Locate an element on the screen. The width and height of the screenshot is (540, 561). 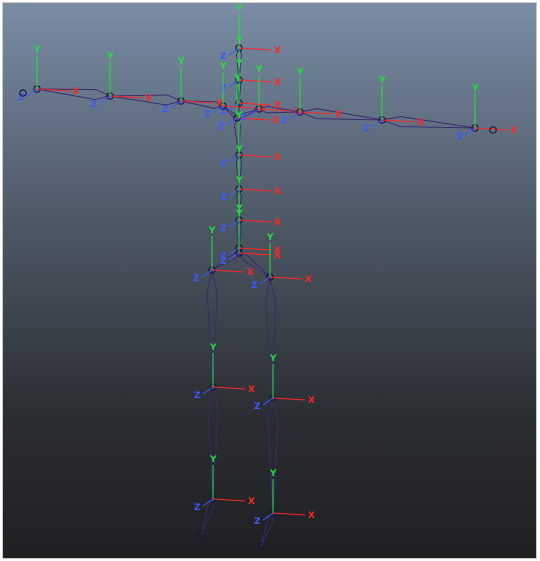
axis-z-label-left-clavicle: Z is located at coordinates (207, 115).